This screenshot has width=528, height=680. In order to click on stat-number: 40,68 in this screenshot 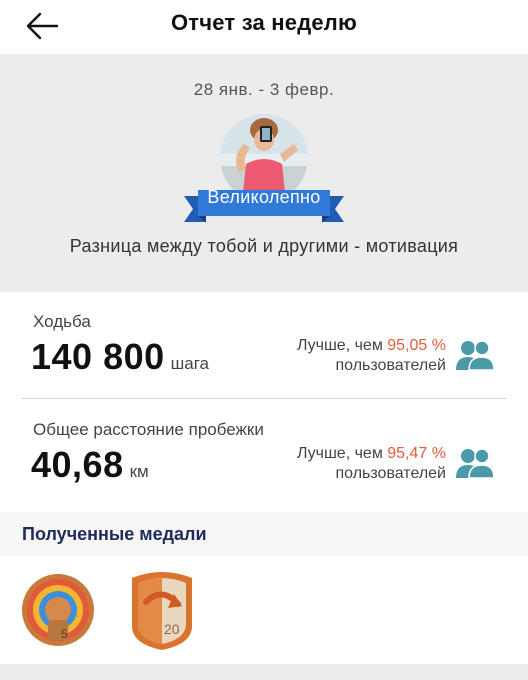, I will do `click(77, 464)`.